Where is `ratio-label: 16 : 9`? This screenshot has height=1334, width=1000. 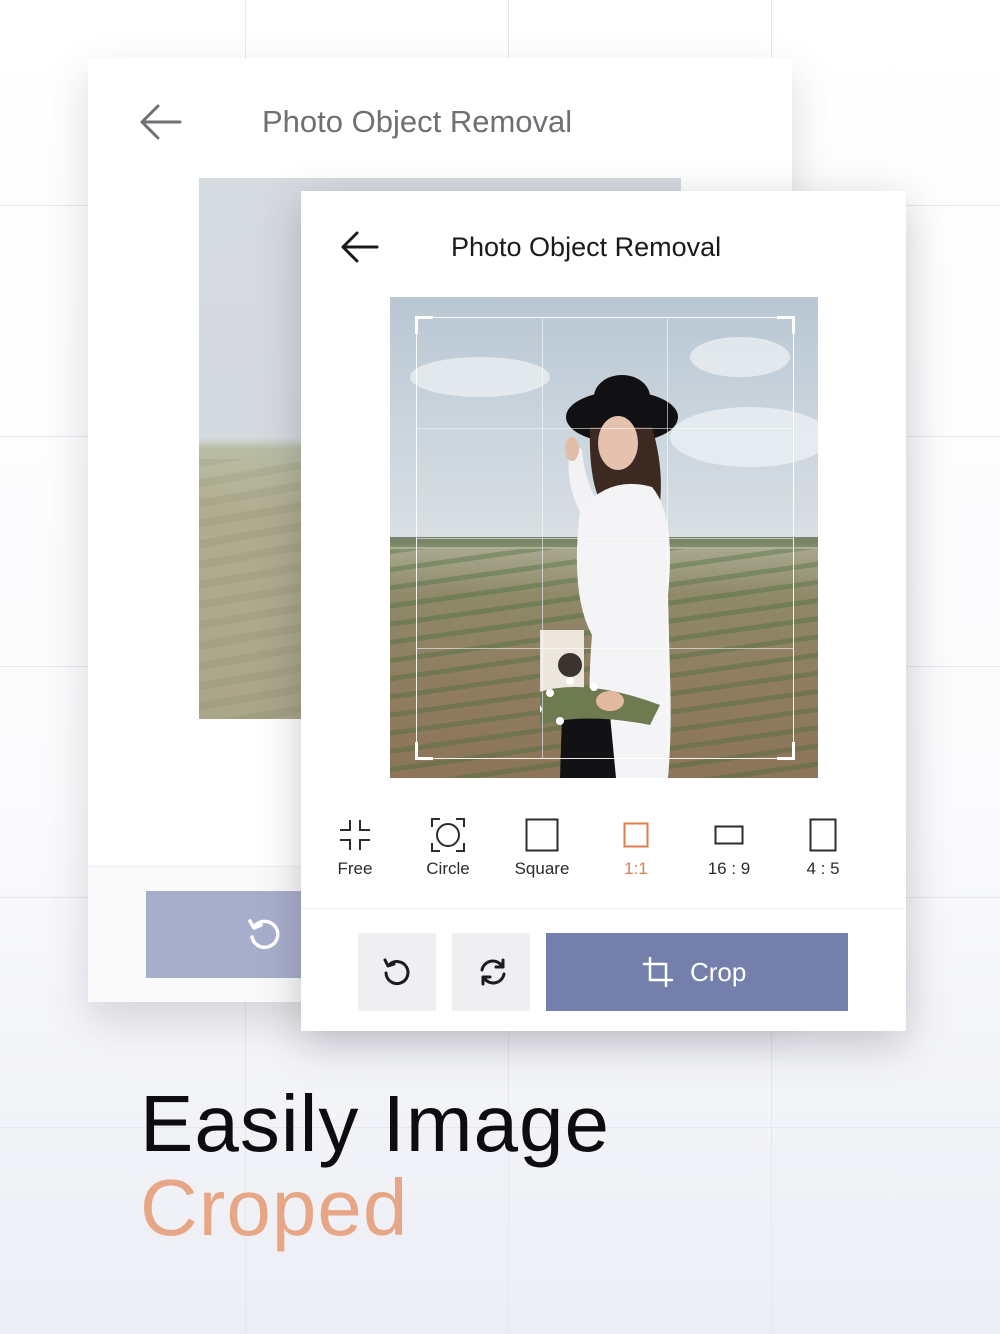
ratio-label: 16 : 9 is located at coordinates (729, 868).